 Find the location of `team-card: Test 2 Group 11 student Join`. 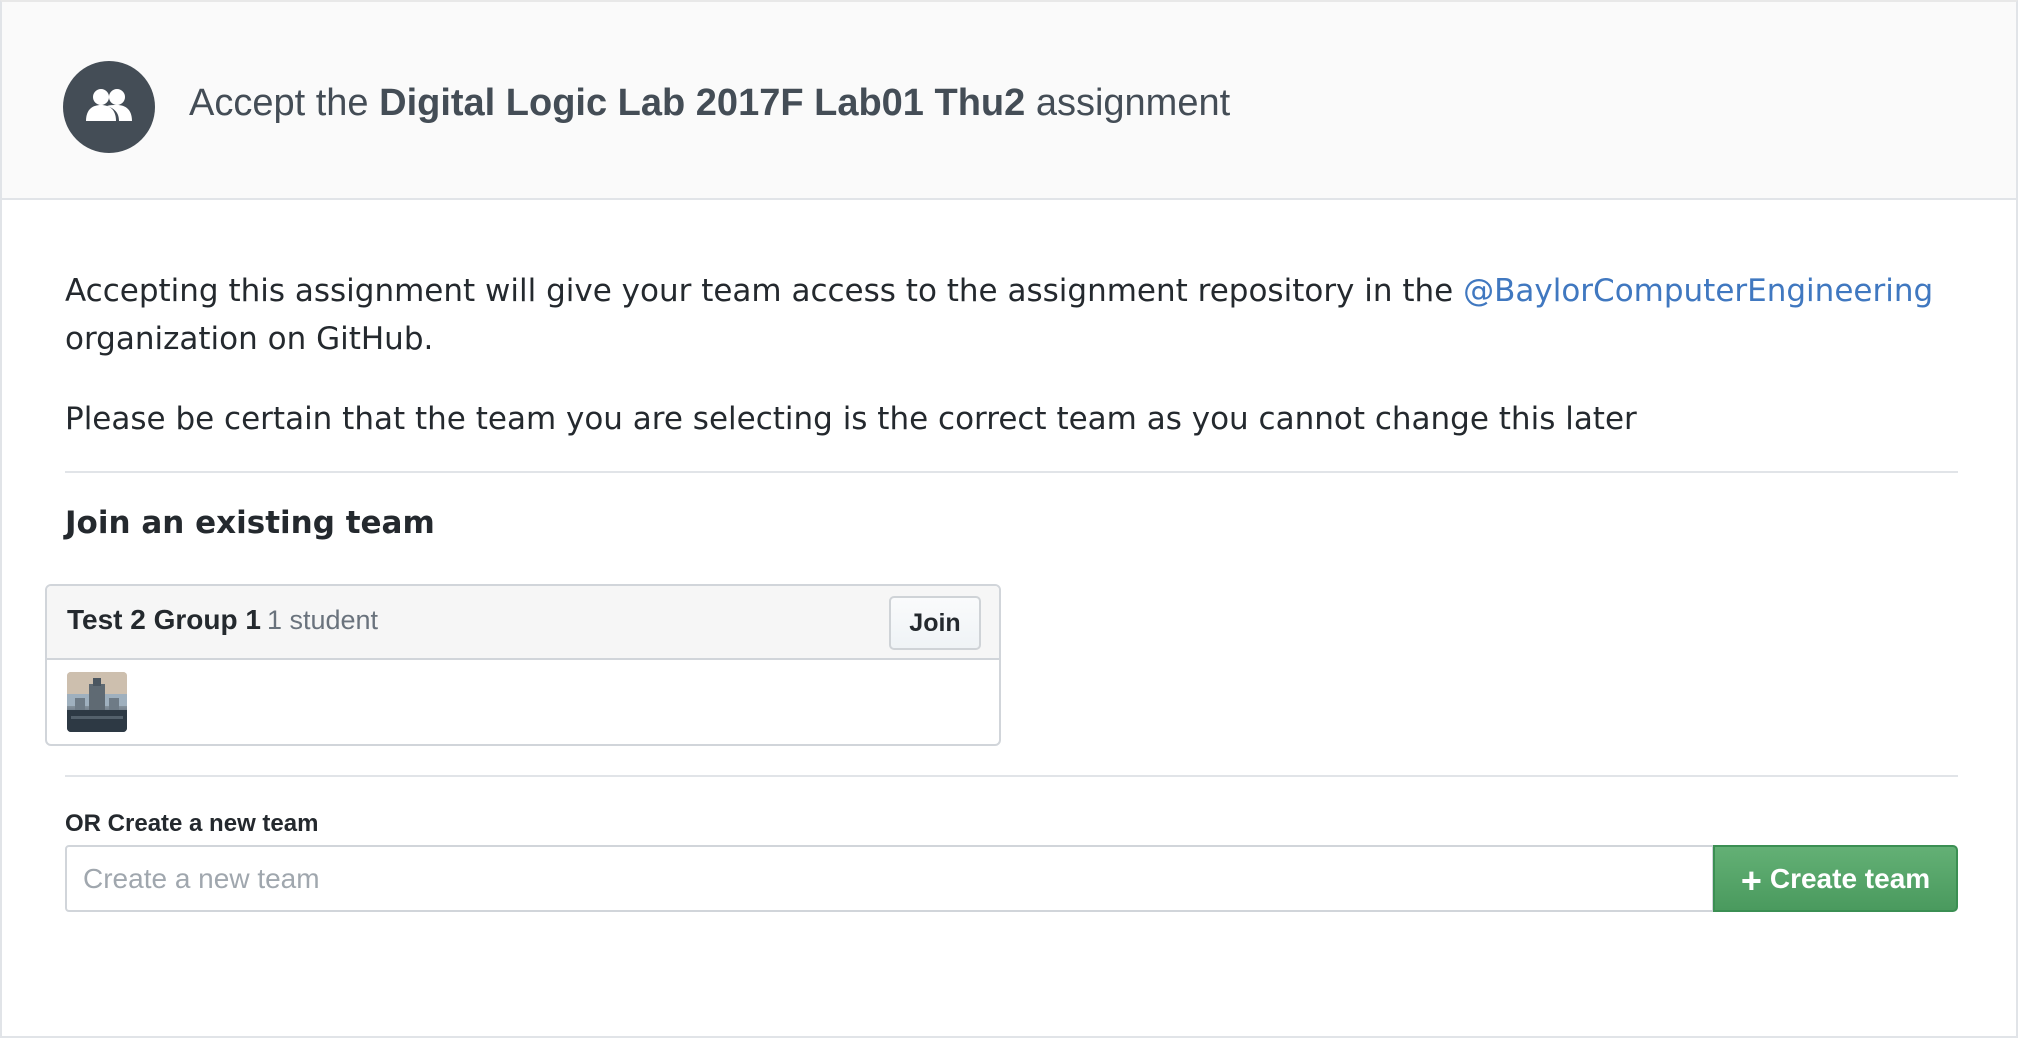

team-card: Test 2 Group 11 student Join is located at coordinates (523, 665).